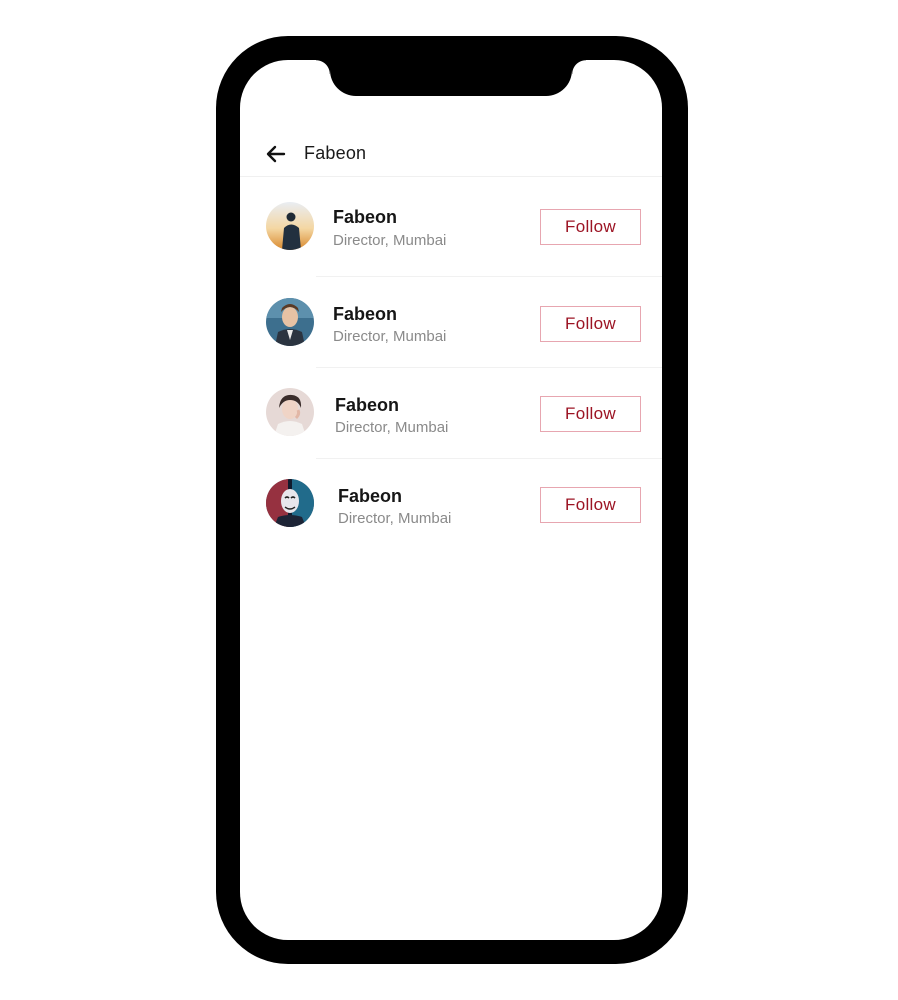  What do you see at coordinates (276, 154) in the screenshot?
I see `arrow-left-icon` at bounding box center [276, 154].